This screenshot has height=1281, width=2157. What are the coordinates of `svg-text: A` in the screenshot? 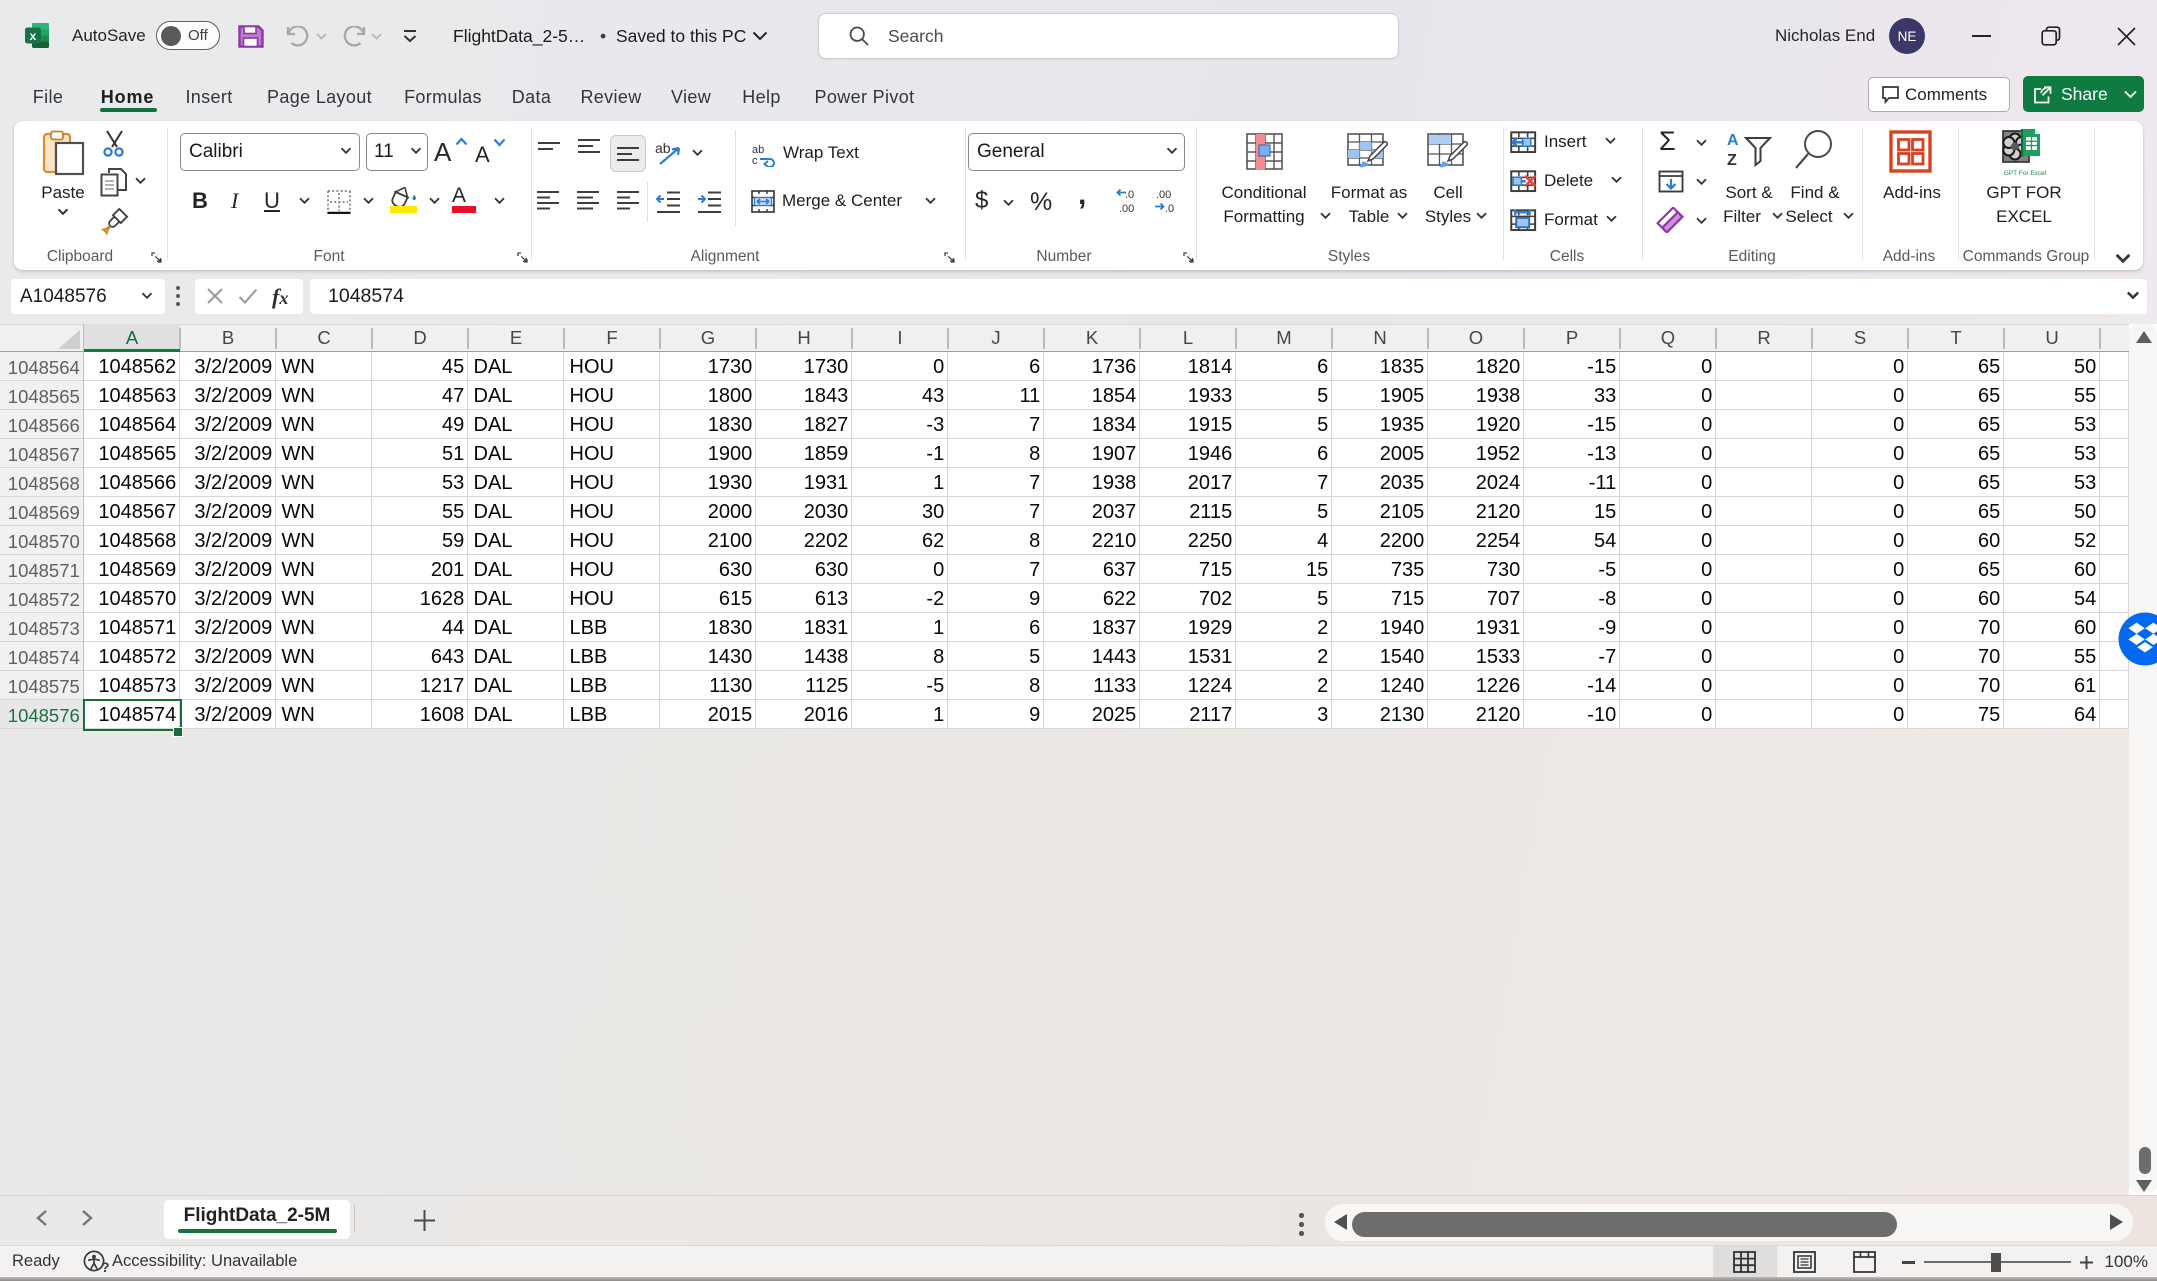 It's located at (1733, 140).